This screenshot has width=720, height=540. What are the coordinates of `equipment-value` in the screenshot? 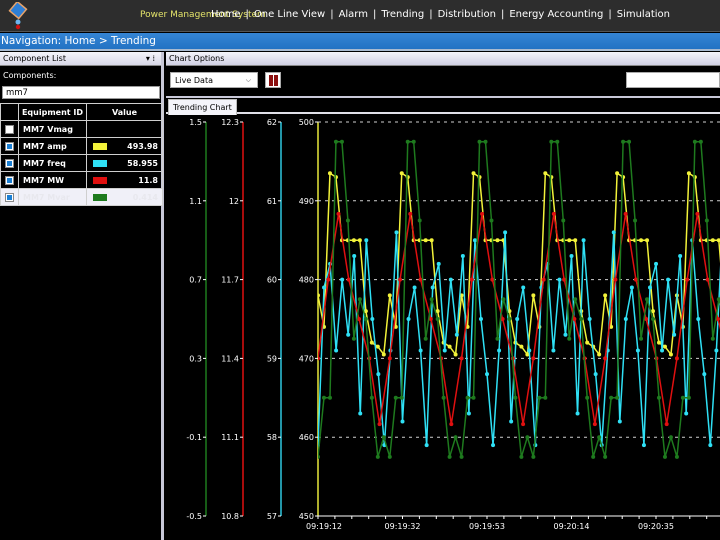 It's located at (124, 129).